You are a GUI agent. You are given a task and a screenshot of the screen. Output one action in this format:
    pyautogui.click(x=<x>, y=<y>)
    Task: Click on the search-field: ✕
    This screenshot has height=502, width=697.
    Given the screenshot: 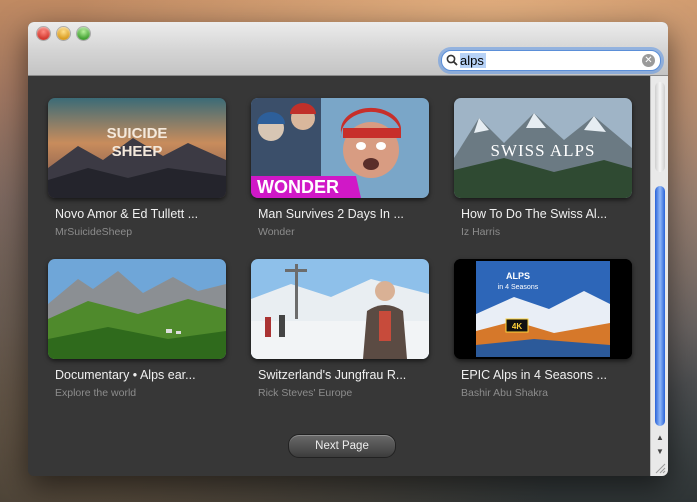 What is the action you would take?
    pyautogui.click(x=551, y=60)
    